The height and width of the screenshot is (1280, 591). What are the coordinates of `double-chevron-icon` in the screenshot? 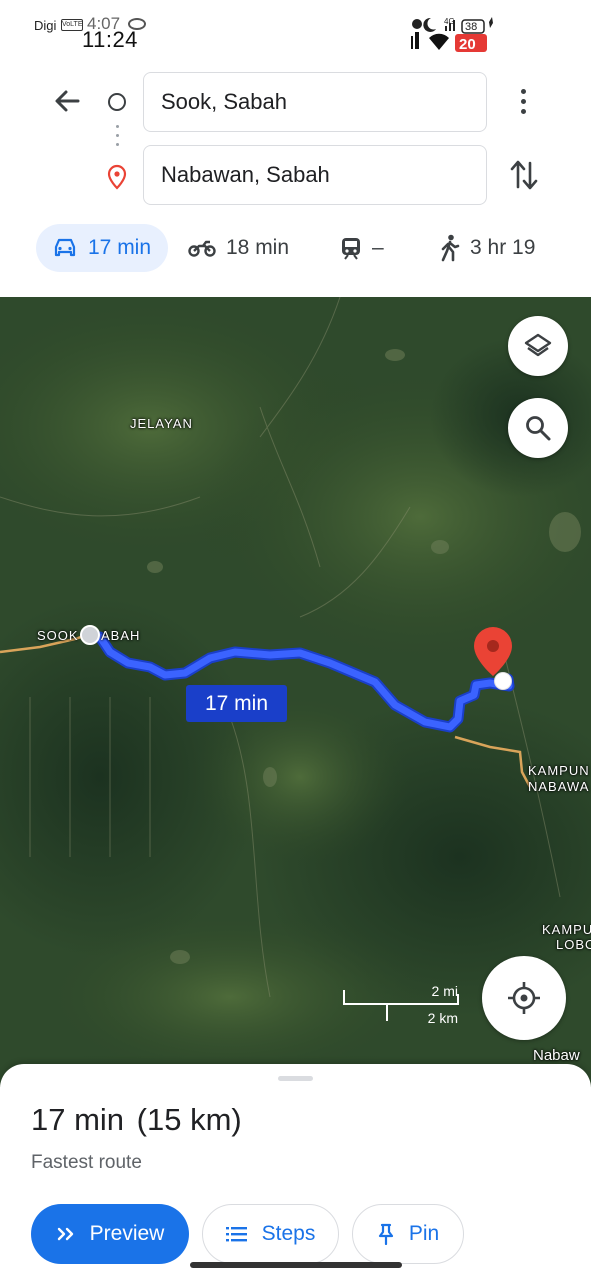 It's located at (65, 1234).